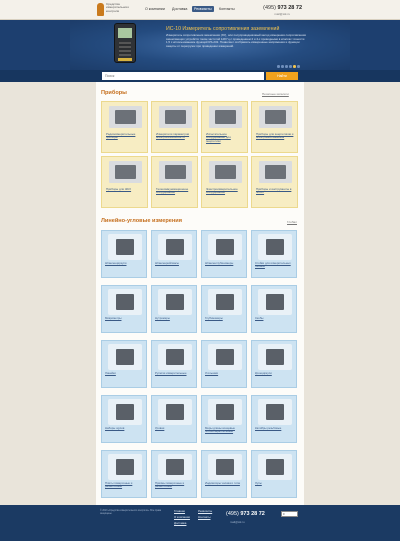  What do you see at coordinates (274, 419) in the screenshot?
I see `category-card: Калибры резьбовые` at bounding box center [274, 419].